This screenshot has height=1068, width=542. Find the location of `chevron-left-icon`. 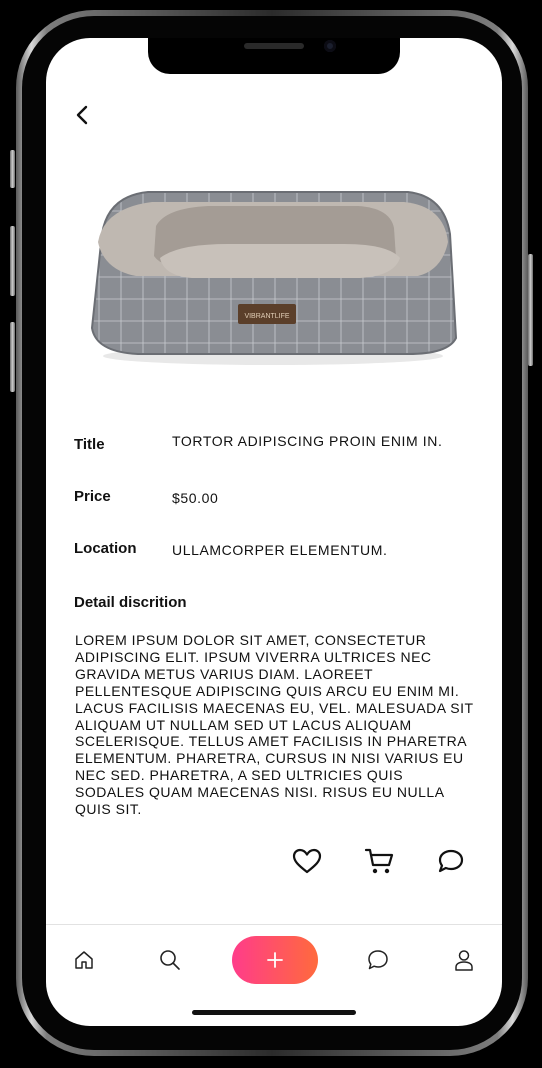

chevron-left-icon is located at coordinates (82, 115).